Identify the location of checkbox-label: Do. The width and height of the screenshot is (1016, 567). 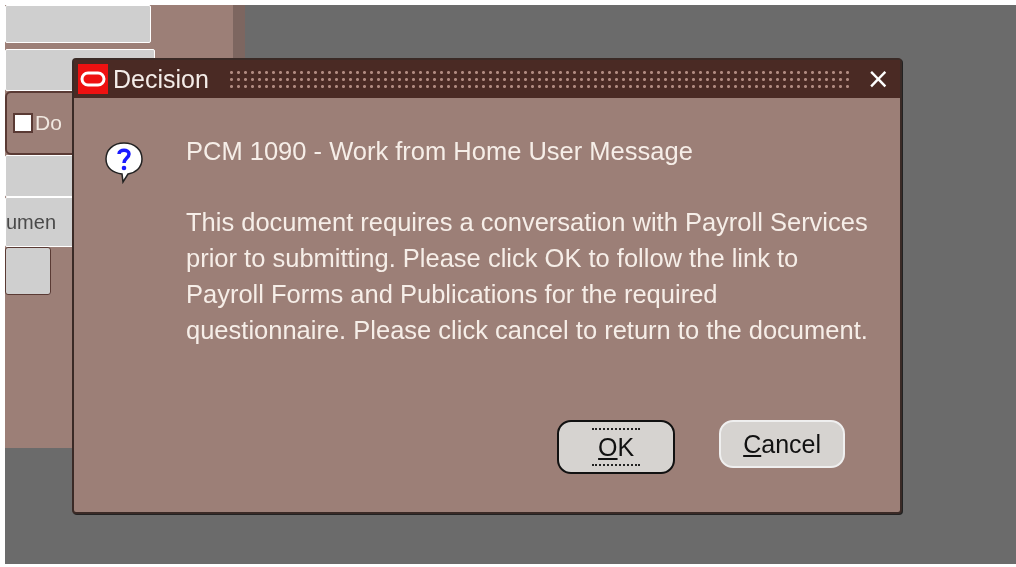
(48, 123).